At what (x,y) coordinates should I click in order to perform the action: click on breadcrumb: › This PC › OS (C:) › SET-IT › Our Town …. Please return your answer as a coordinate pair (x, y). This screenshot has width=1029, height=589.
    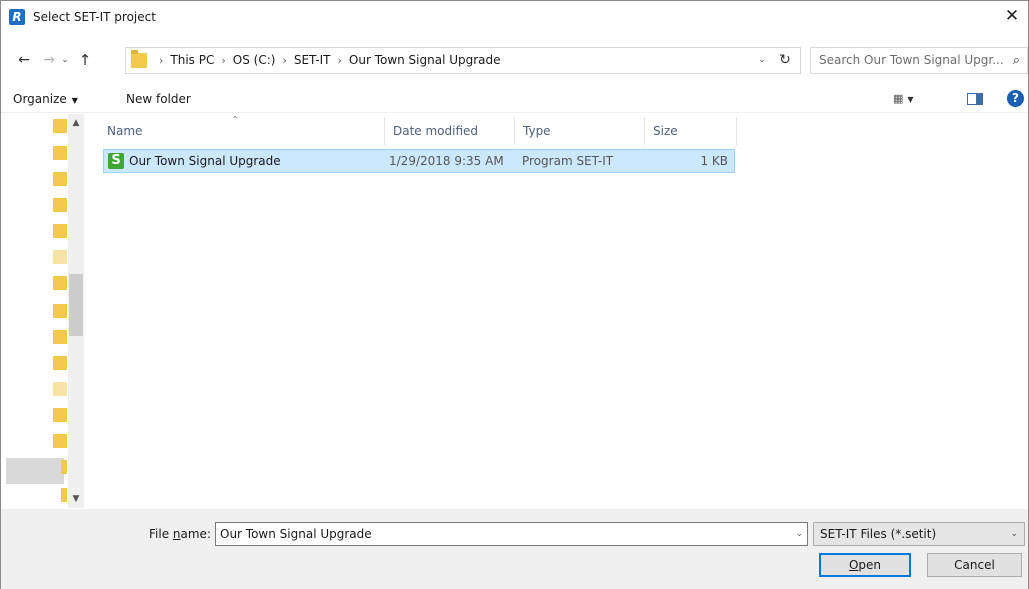
    Looking at the image, I should click on (326, 60).